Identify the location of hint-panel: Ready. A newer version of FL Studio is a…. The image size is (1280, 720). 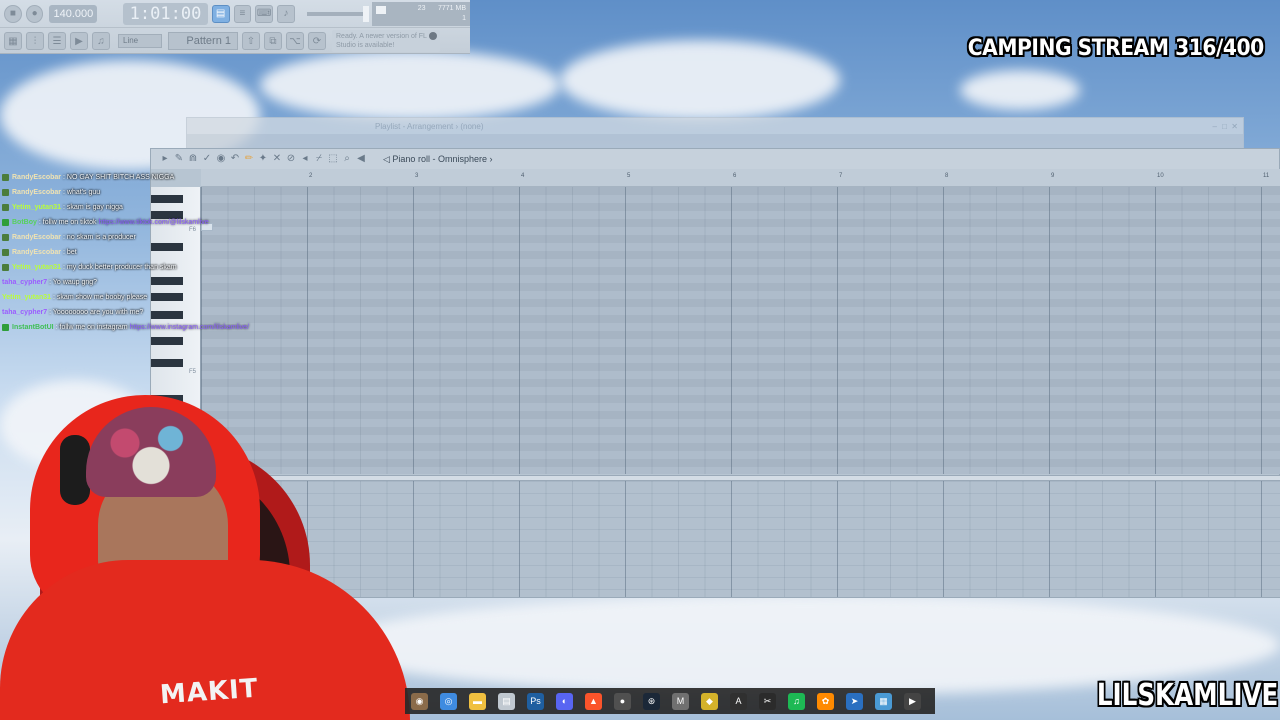
(386, 41).